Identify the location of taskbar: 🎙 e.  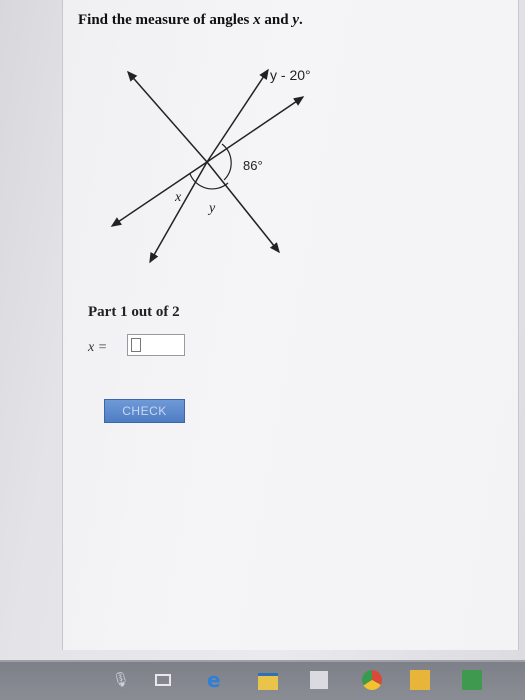
(262, 681).